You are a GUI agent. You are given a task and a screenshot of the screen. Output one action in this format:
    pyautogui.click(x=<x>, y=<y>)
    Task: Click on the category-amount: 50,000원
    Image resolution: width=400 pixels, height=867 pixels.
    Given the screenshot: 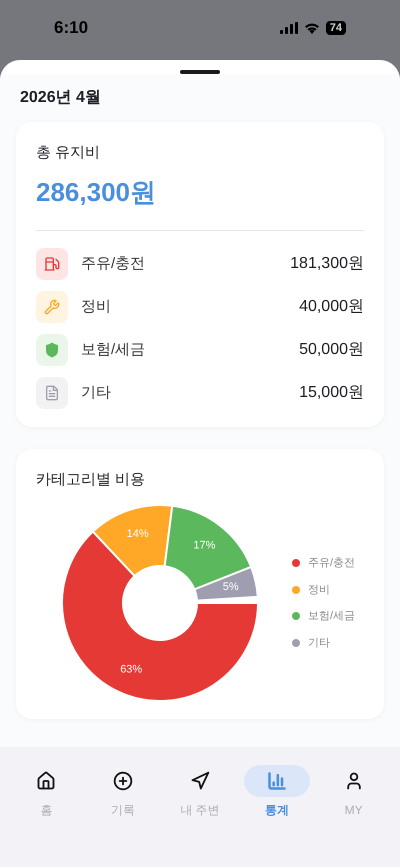 What is the action you would take?
    pyautogui.click(x=331, y=350)
    